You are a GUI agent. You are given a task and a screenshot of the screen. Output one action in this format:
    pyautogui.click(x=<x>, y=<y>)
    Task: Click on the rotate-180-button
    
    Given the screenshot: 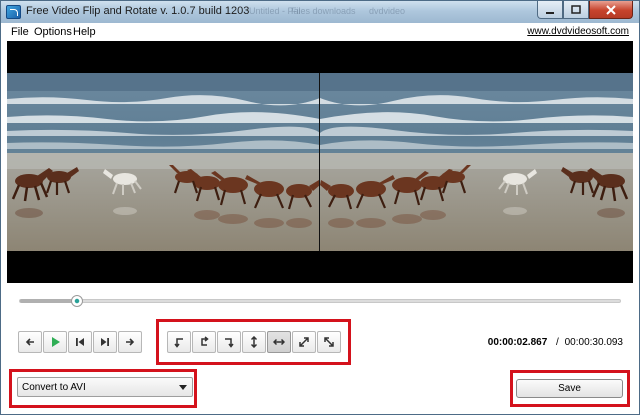 What is the action you would take?
    pyautogui.click(x=204, y=342)
    